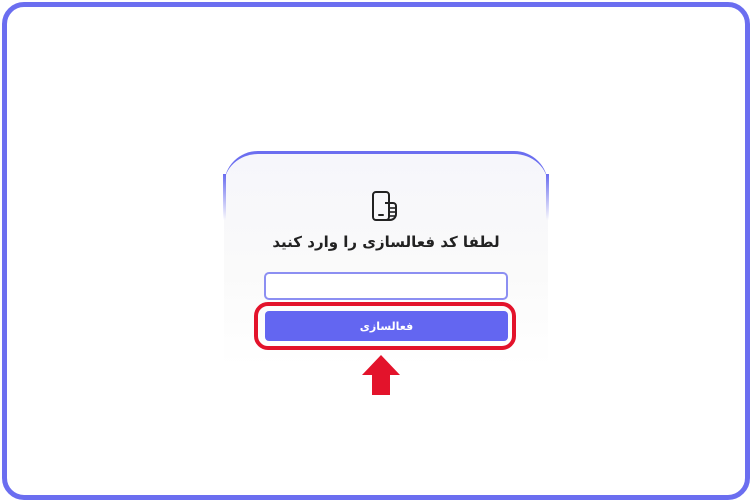  What do you see at coordinates (386, 326) in the screenshot?
I see `activate-button: فعالسازی` at bounding box center [386, 326].